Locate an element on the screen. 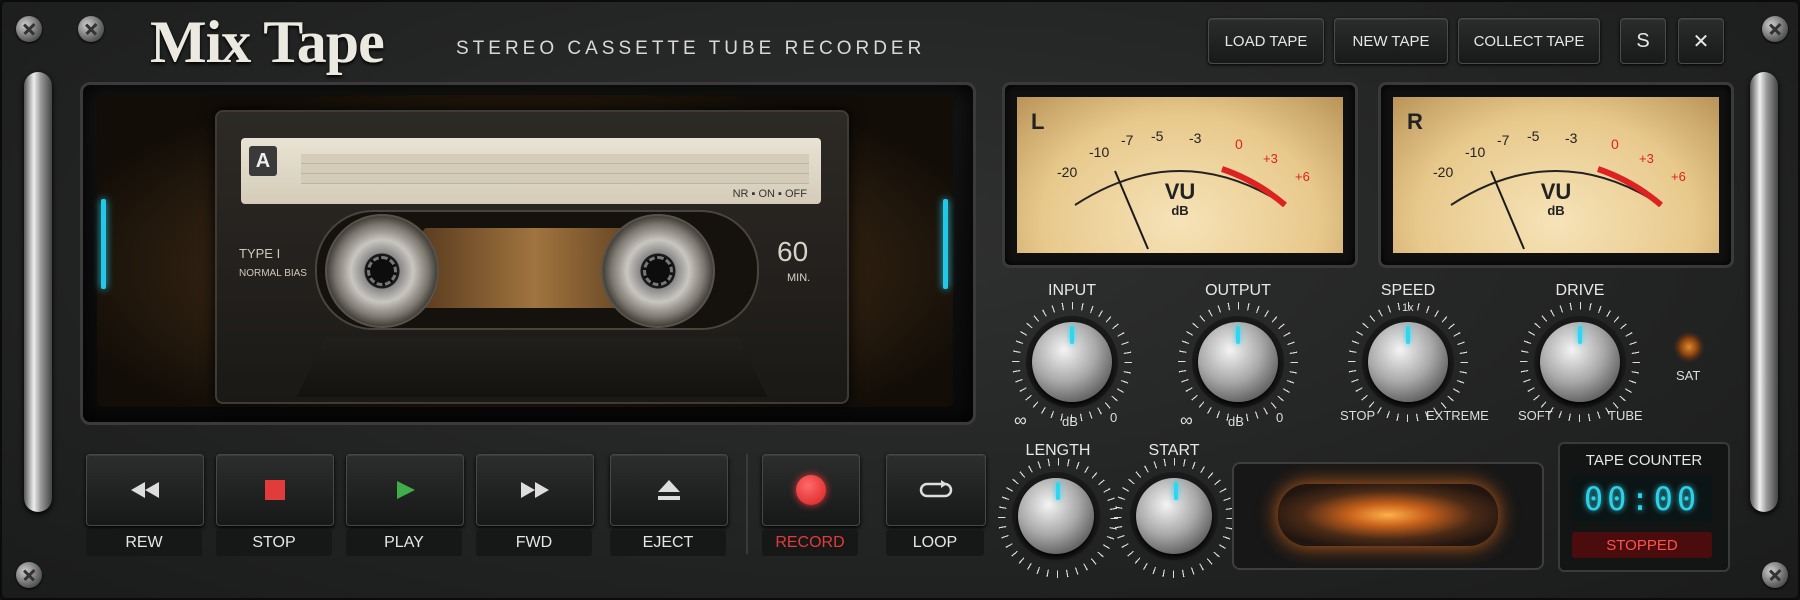 The height and width of the screenshot is (600, 1800). drive-knob-label: DRIVE is located at coordinates (1580, 290).